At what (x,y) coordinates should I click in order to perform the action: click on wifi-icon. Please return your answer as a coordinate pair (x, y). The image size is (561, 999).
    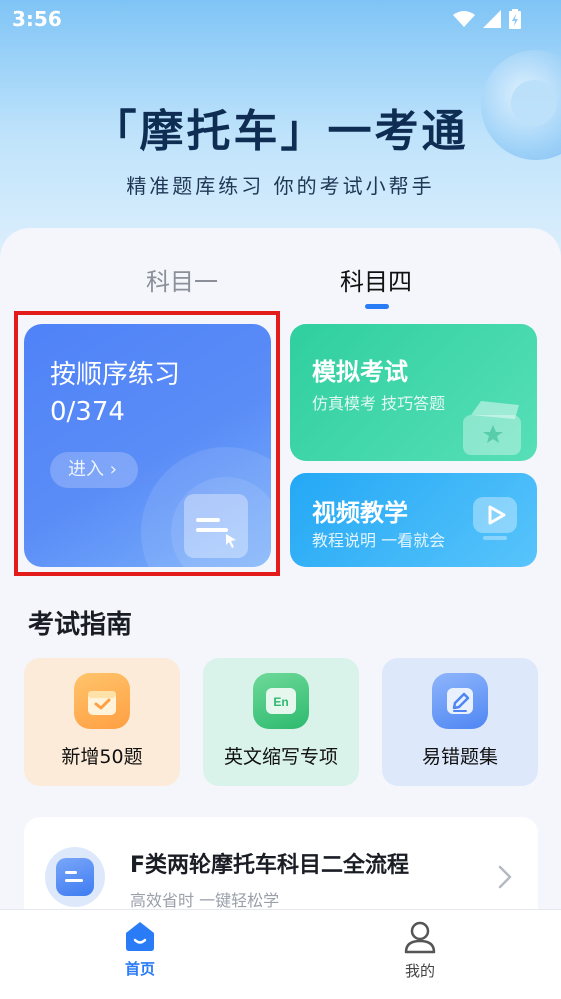
    Looking at the image, I should click on (464, 19).